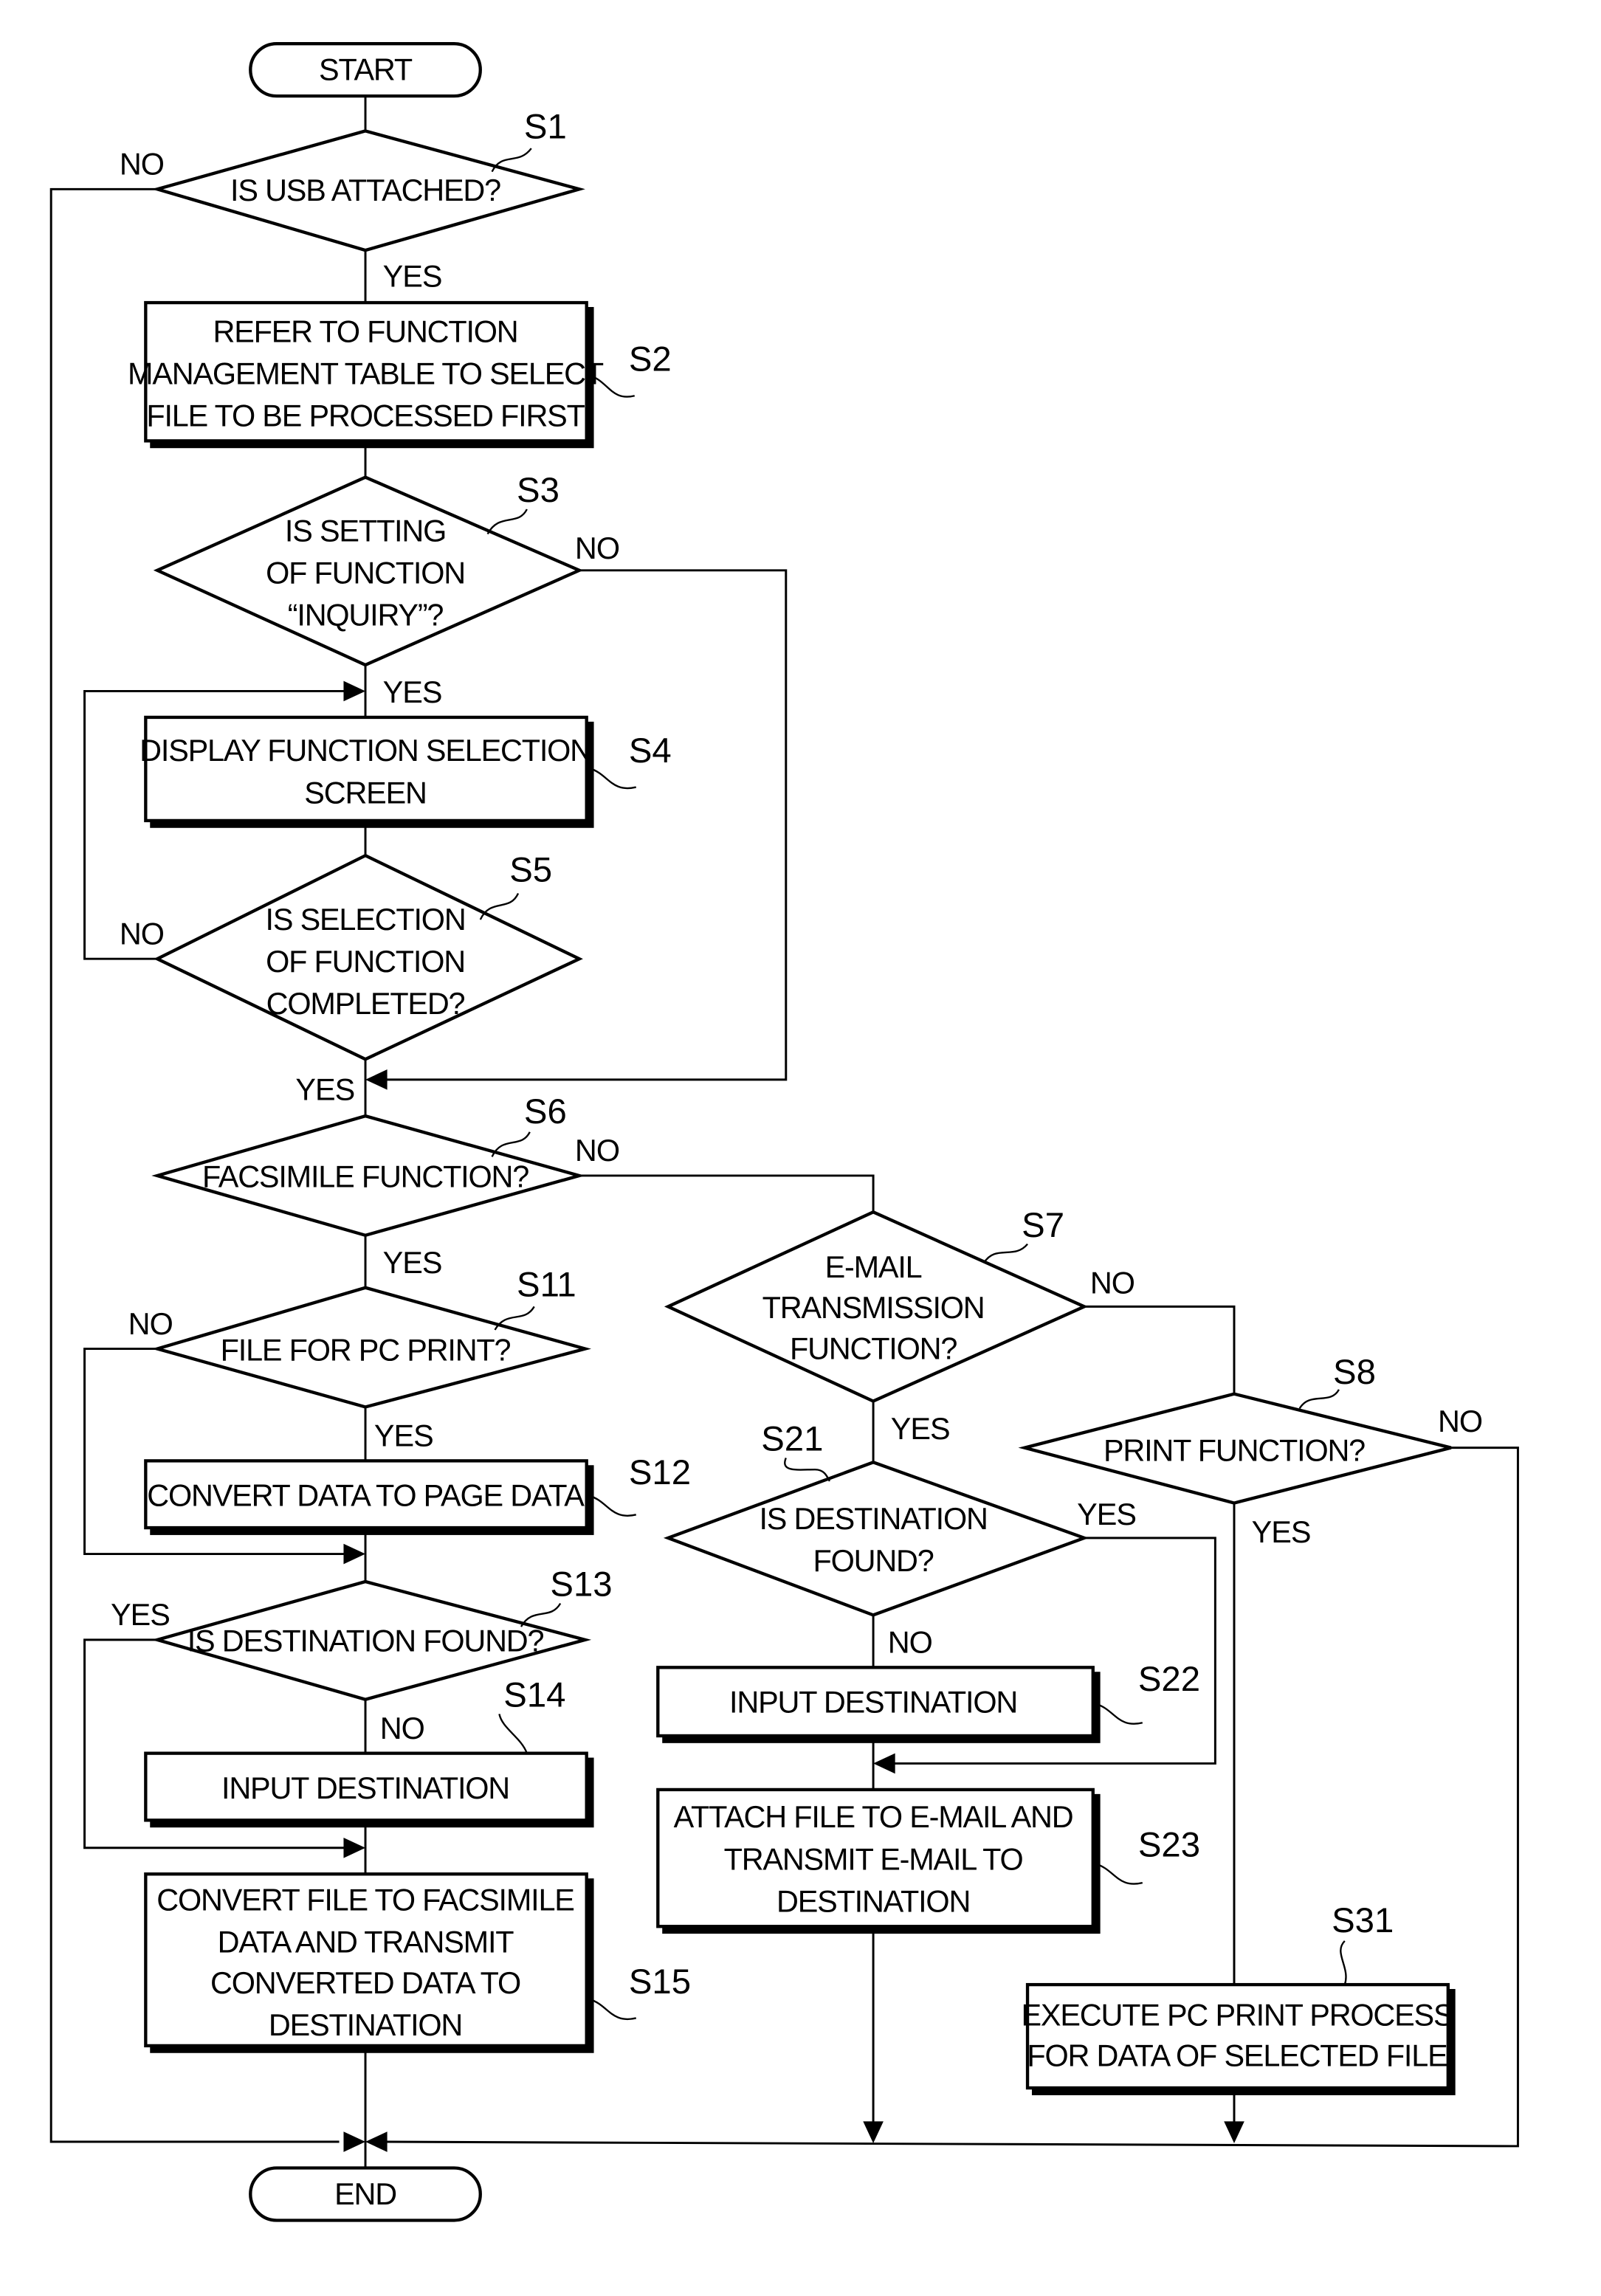 This screenshot has height=2296, width=1601. Describe the element at coordinates (660, 1982) in the screenshot. I see `step-id-s15: S15` at that location.